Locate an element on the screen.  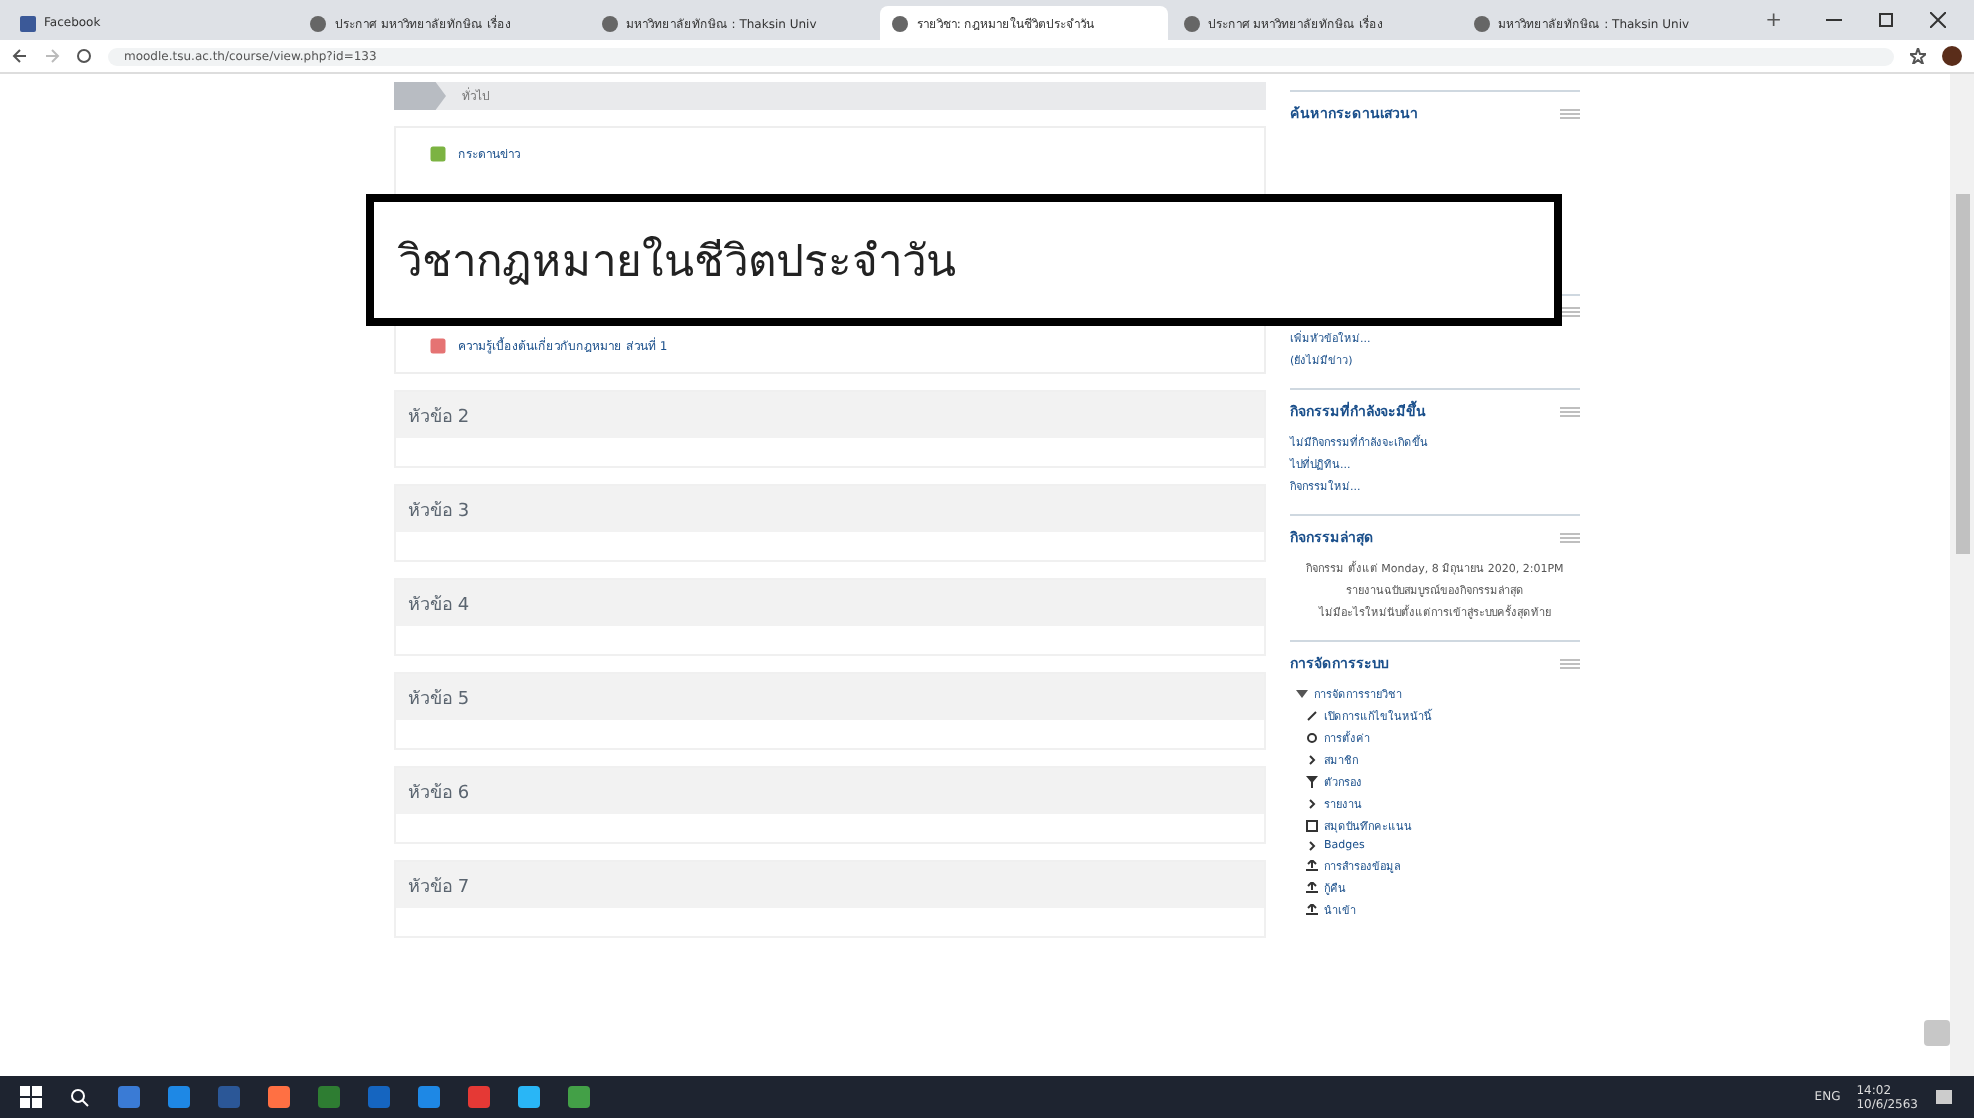
course-title: วิชากฎหมายในชีวิตประจำวัน is located at coordinates (964, 260).